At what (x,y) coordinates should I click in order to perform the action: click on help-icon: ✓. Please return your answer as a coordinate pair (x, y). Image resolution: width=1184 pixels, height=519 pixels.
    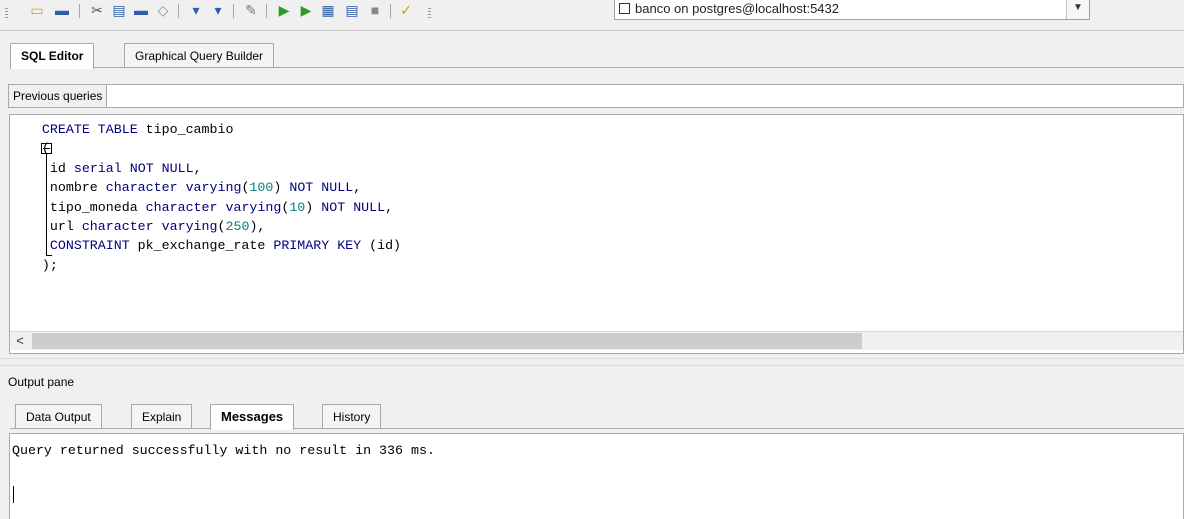
    Looking at the image, I should click on (406, 10).